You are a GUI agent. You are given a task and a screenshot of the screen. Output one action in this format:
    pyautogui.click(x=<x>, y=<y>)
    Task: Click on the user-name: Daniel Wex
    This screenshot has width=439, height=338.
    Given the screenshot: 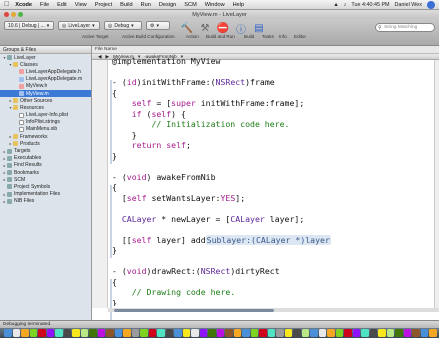 What is the action you would take?
    pyautogui.click(x=408, y=5)
    